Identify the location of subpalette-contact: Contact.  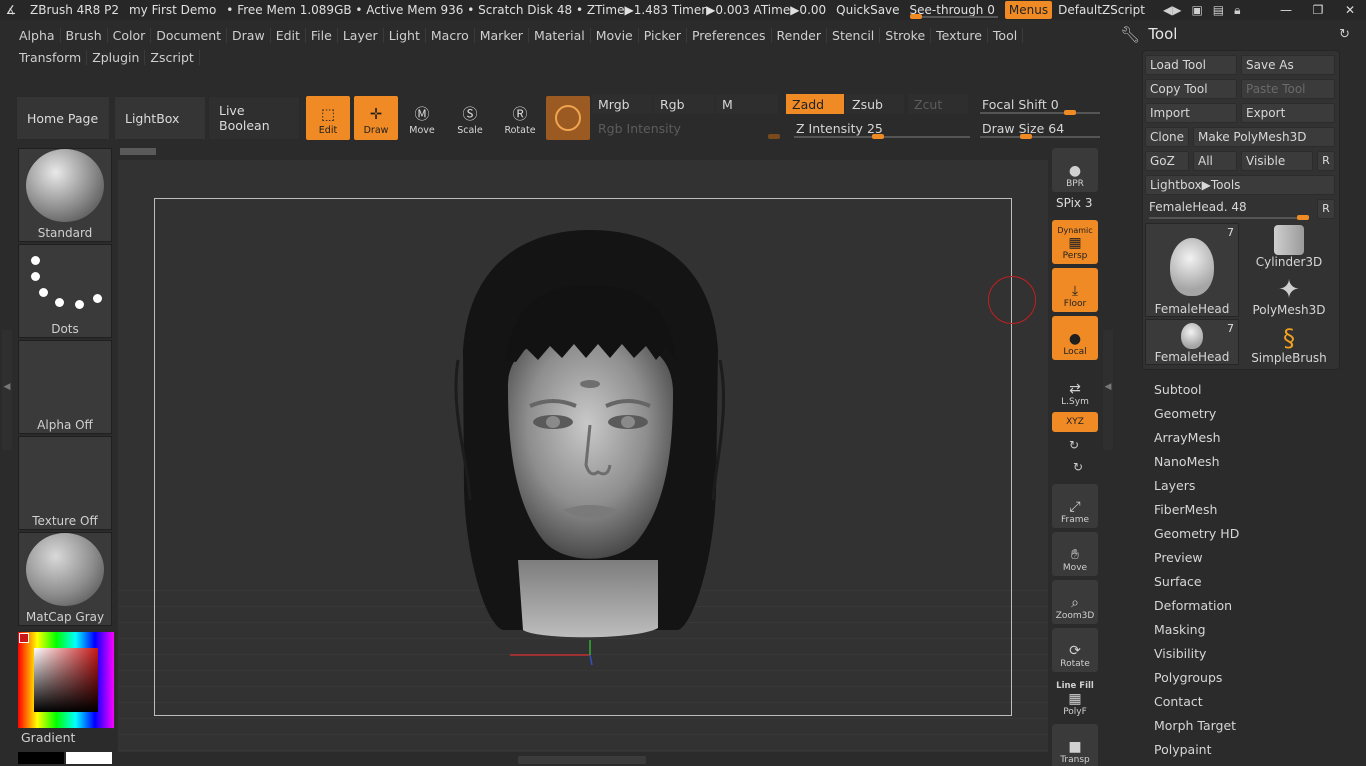
(1249, 704).